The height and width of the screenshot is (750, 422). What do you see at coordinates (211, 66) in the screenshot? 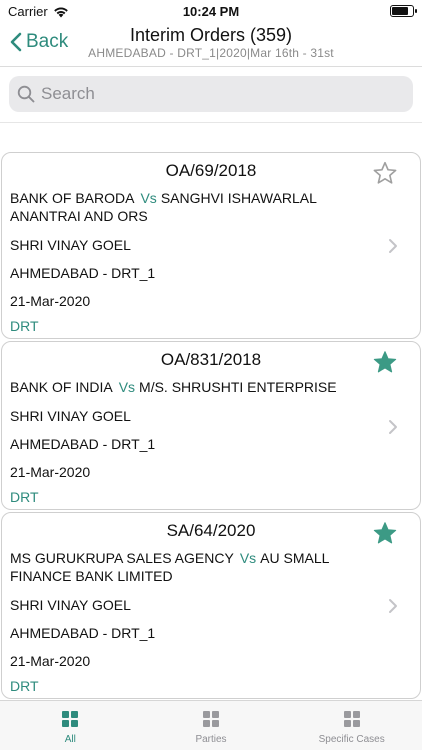
I see `nav-divider` at bounding box center [211, 66].